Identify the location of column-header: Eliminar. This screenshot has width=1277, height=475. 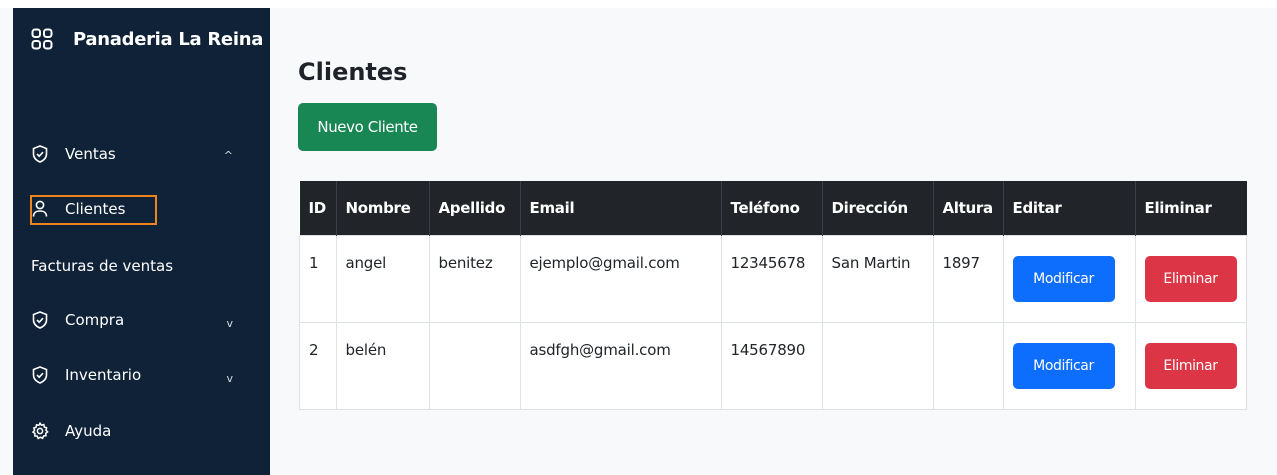
(1191, 208).